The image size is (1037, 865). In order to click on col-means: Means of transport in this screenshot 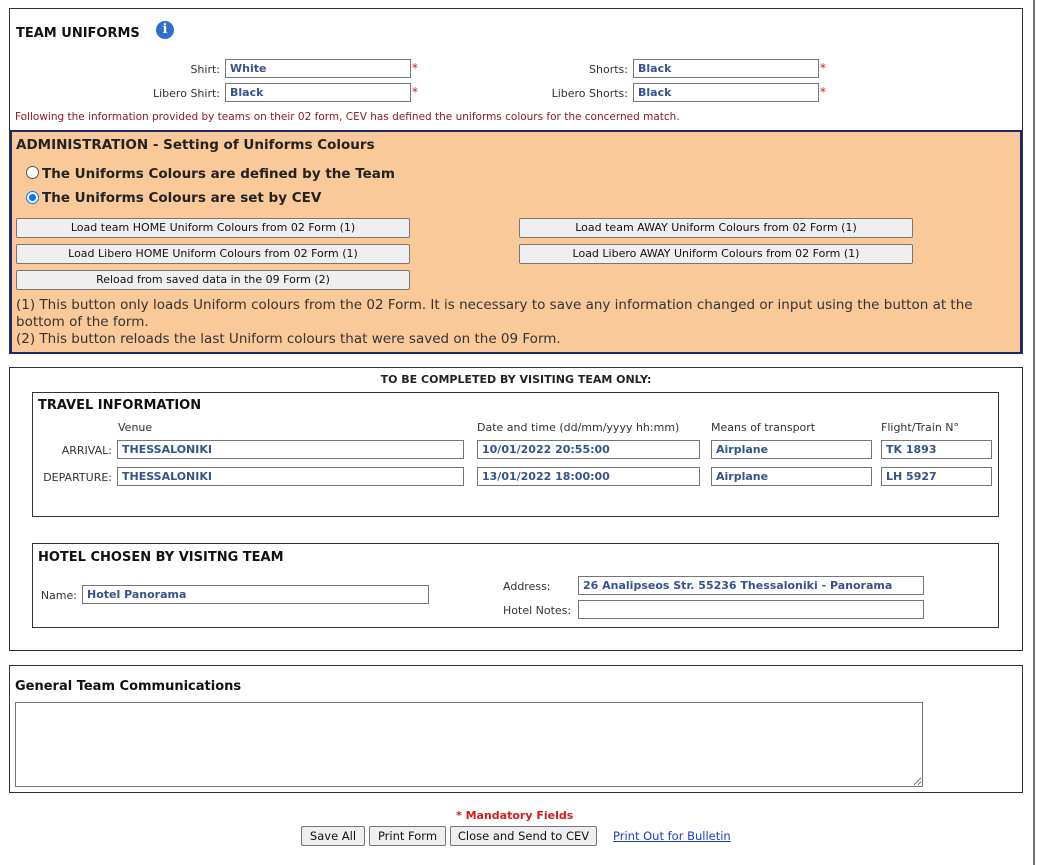, I will do `click(763, 427)`.